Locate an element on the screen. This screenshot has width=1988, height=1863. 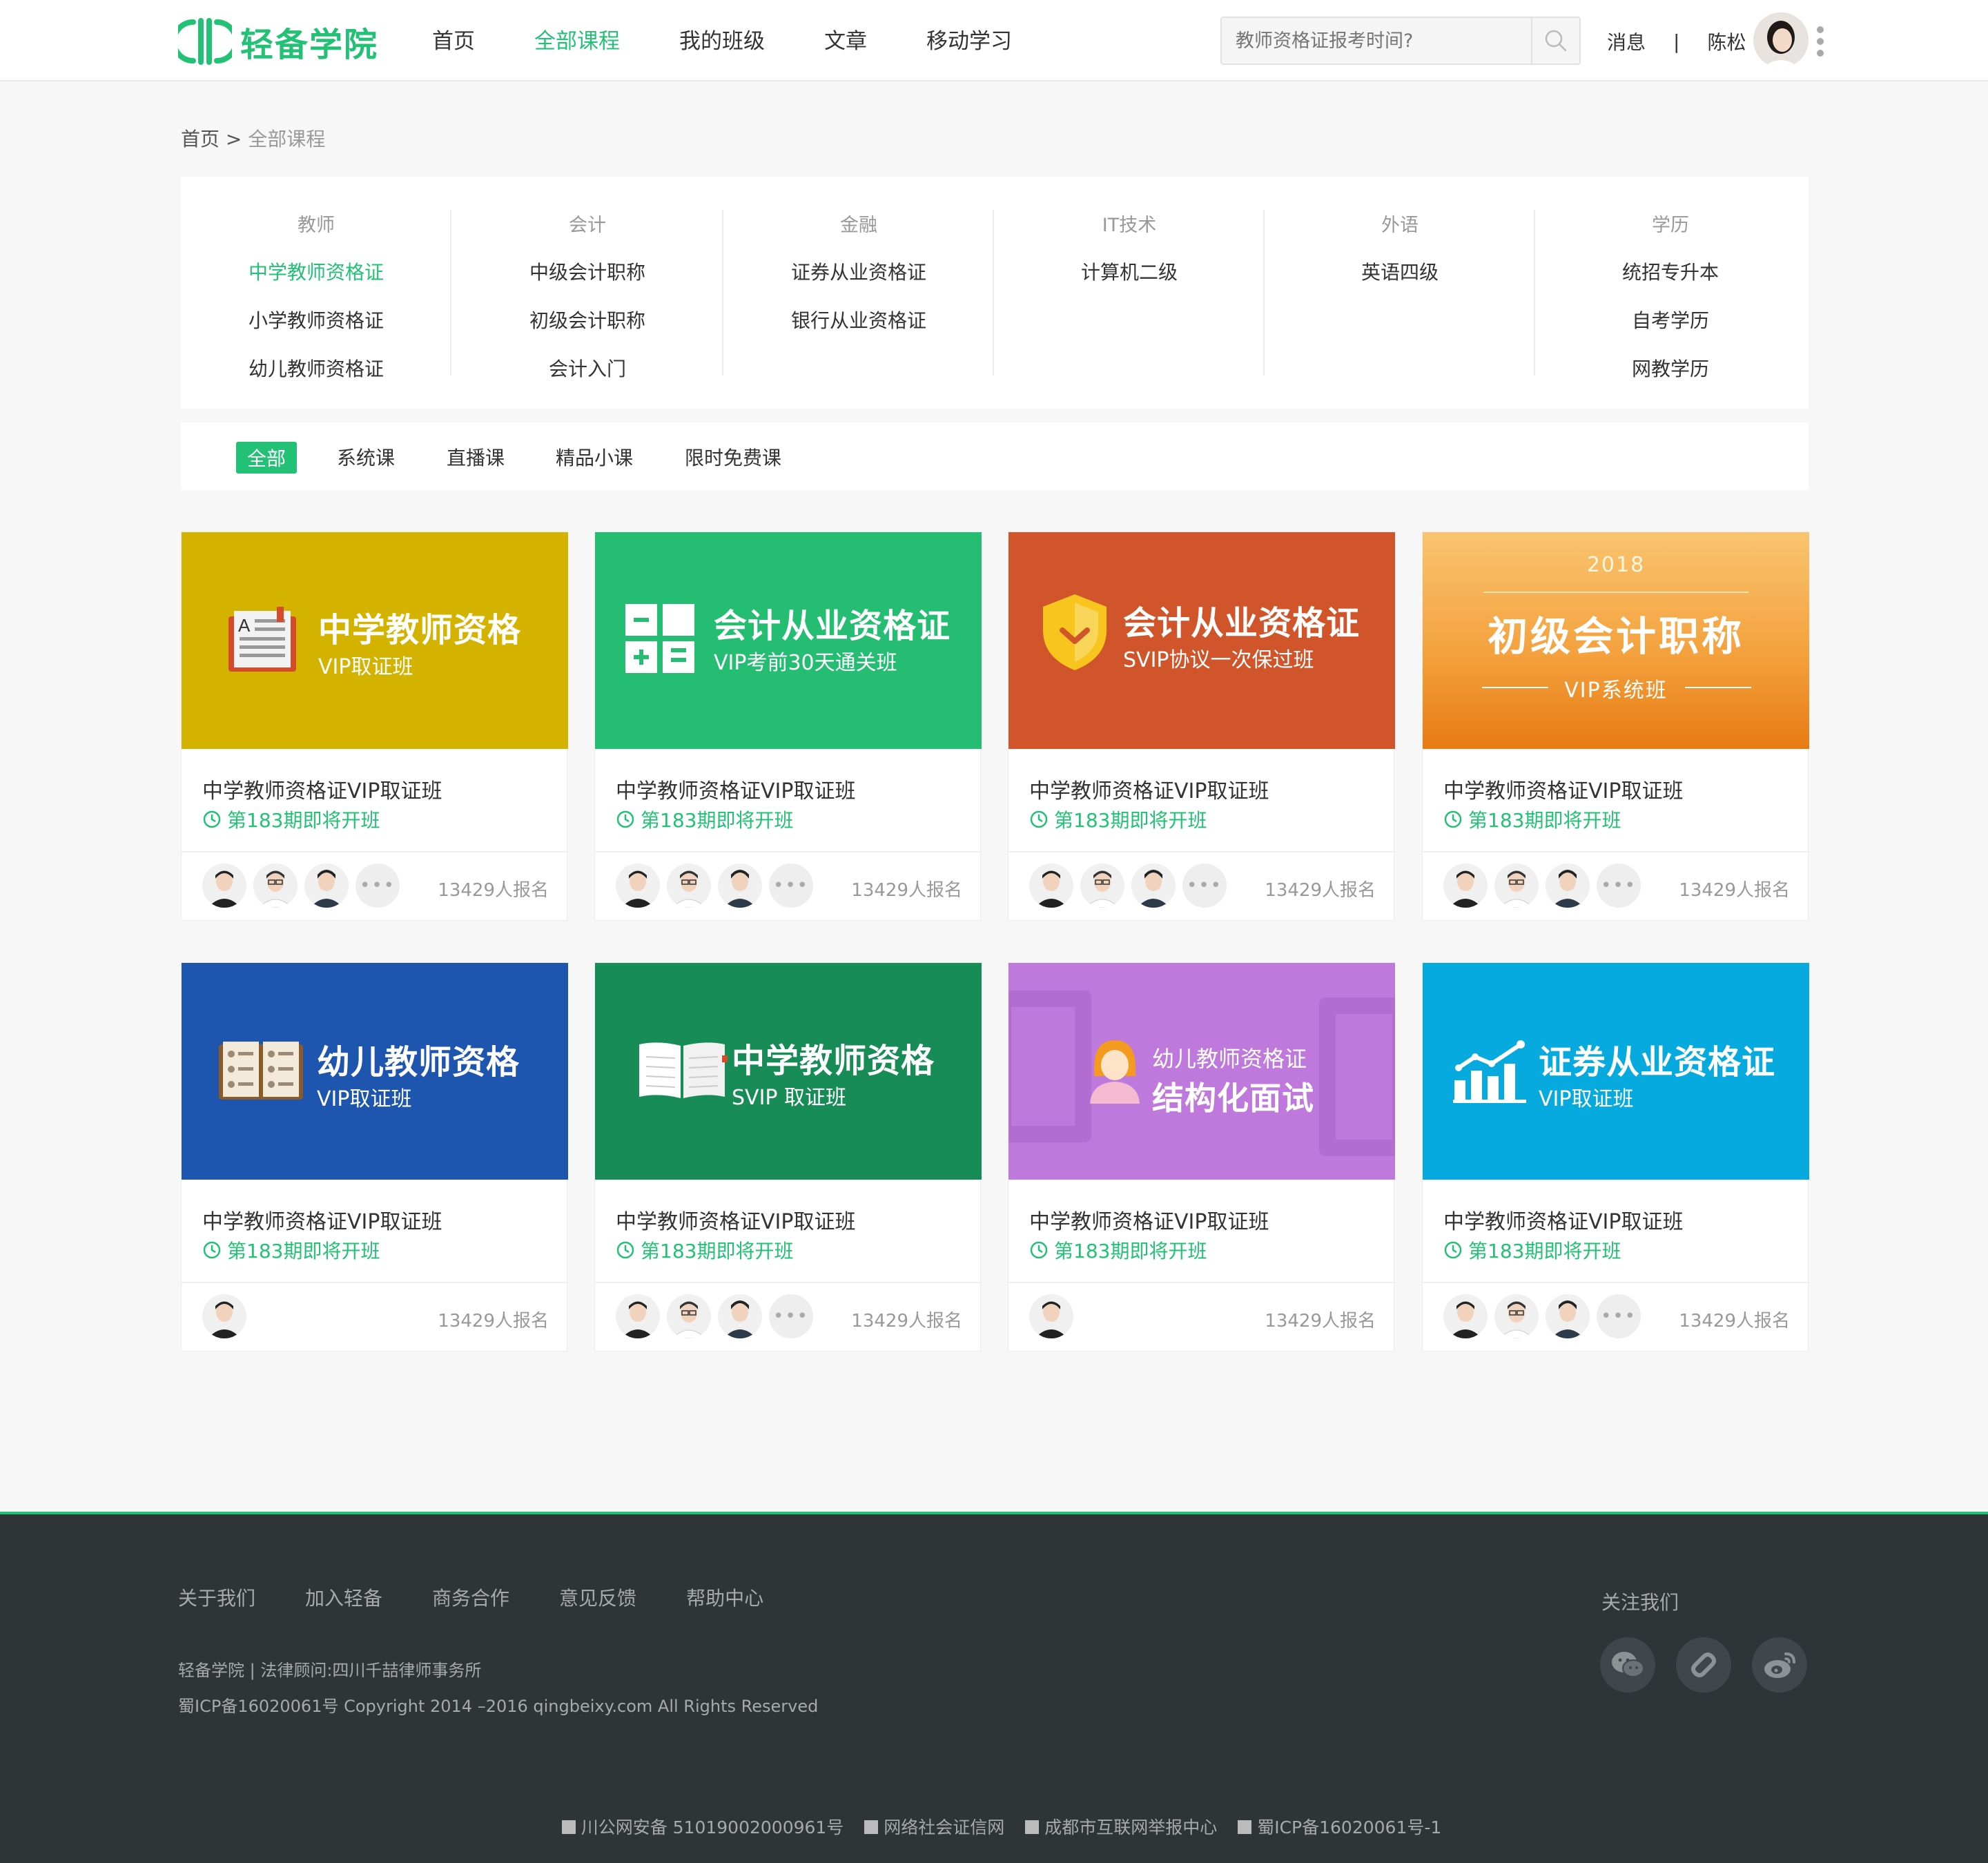
user-avatar is located at coordinates (1781, 40).